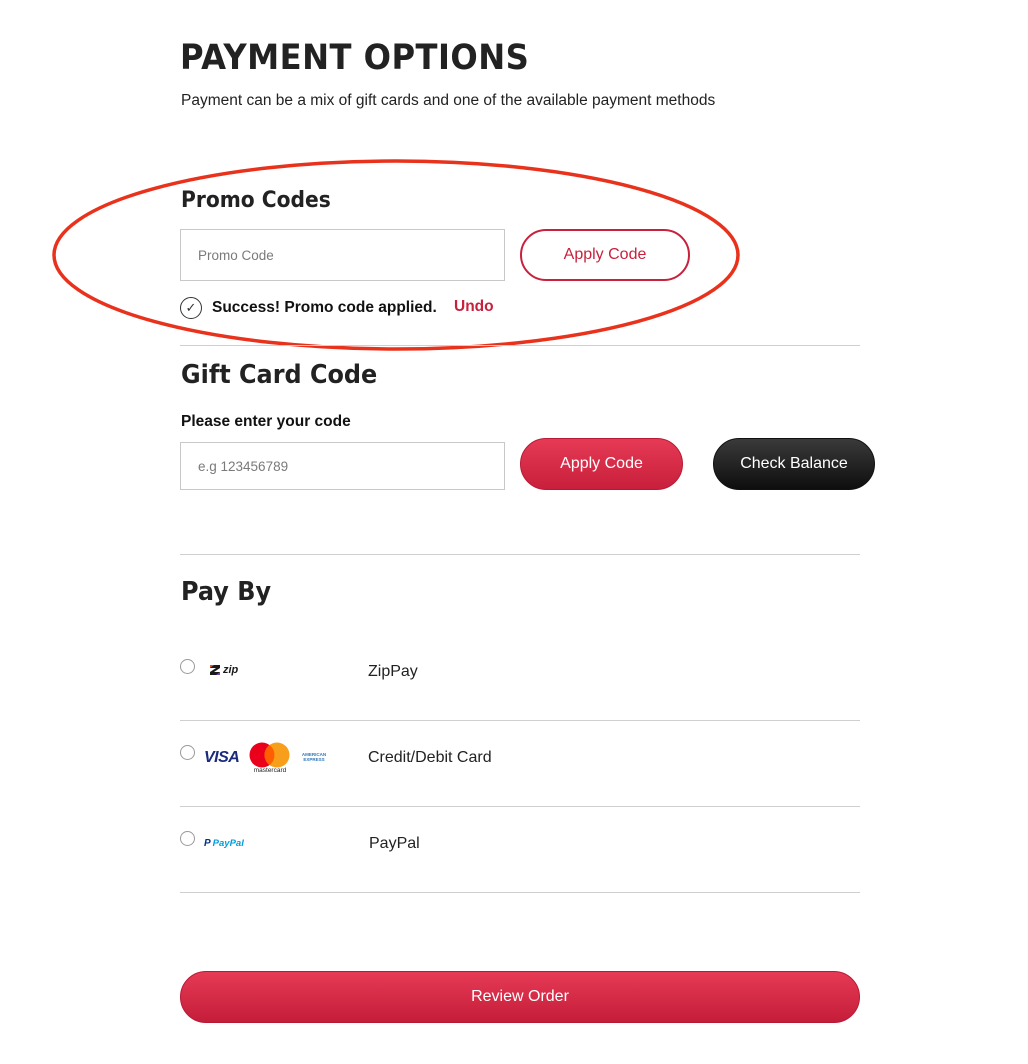 Image resolution: width=1028 pixels, height=1064 pixels. I want to click on promo-codes-heading: Promo Codes, so click(256, 200).